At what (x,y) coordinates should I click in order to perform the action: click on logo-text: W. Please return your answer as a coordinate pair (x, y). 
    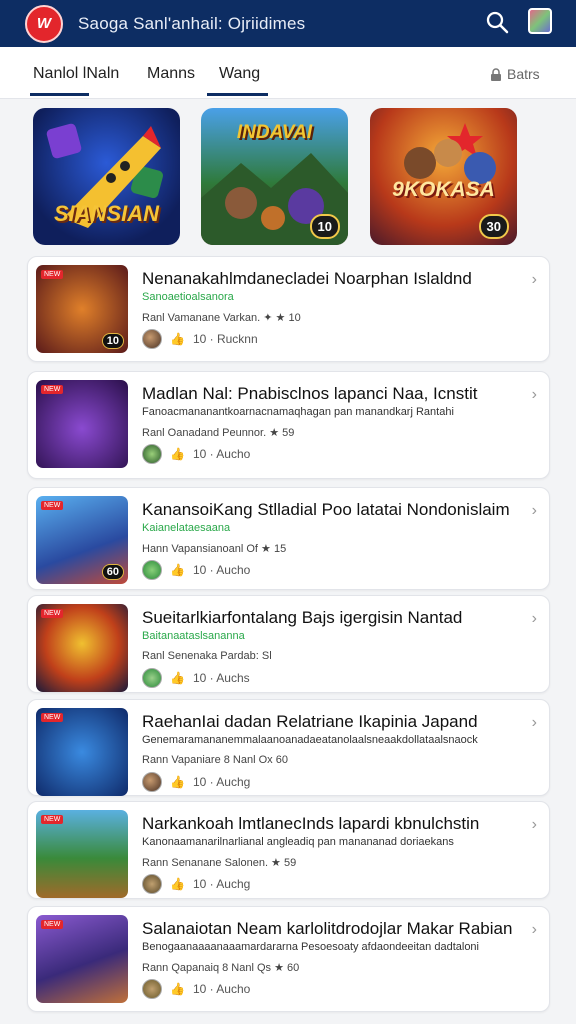
    Looking at the image, I should click on (44, 23).